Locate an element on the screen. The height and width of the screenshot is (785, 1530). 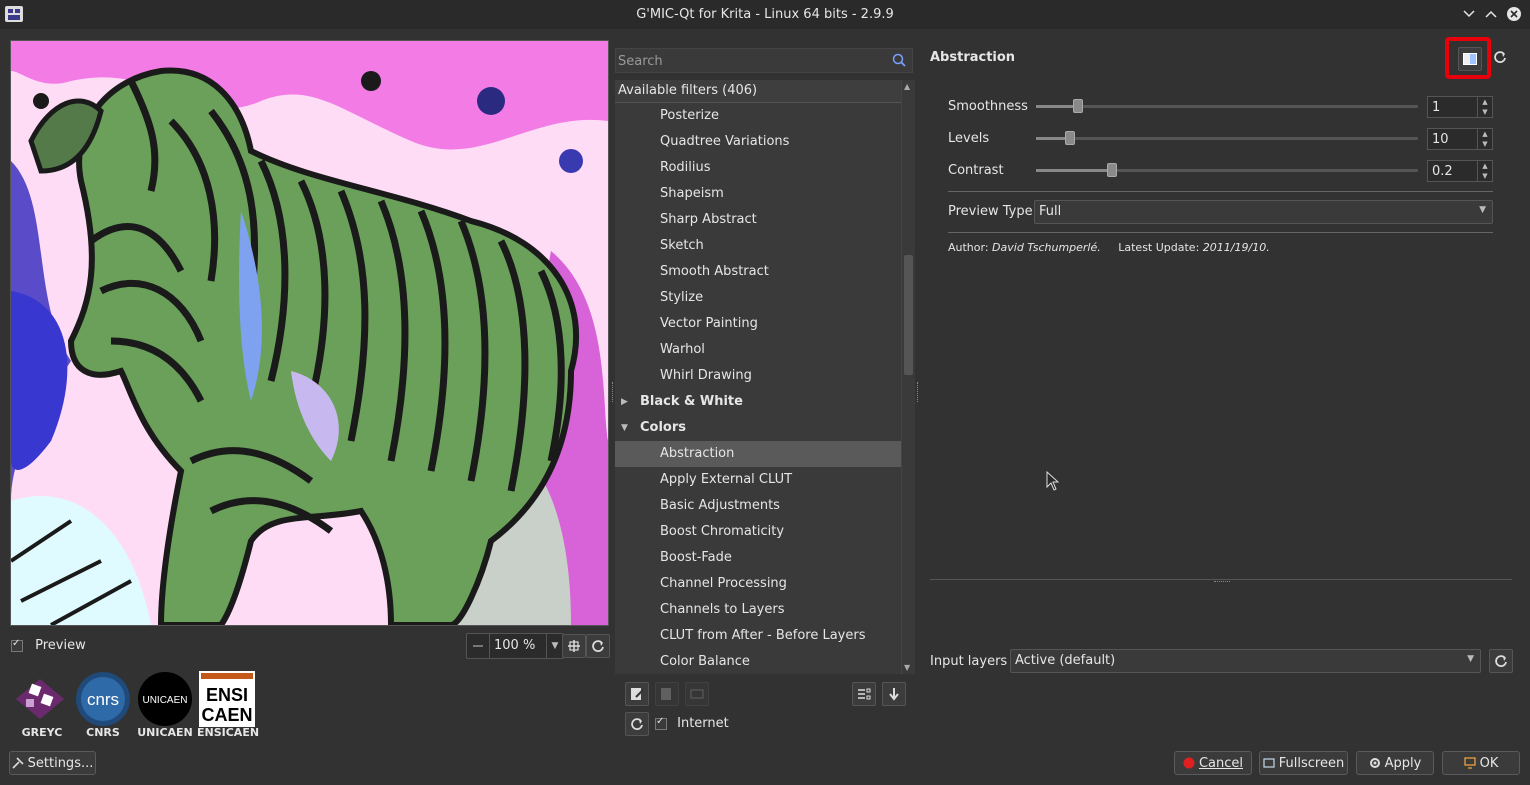
svg-text: cnrs is located at coordinates (103, 699).